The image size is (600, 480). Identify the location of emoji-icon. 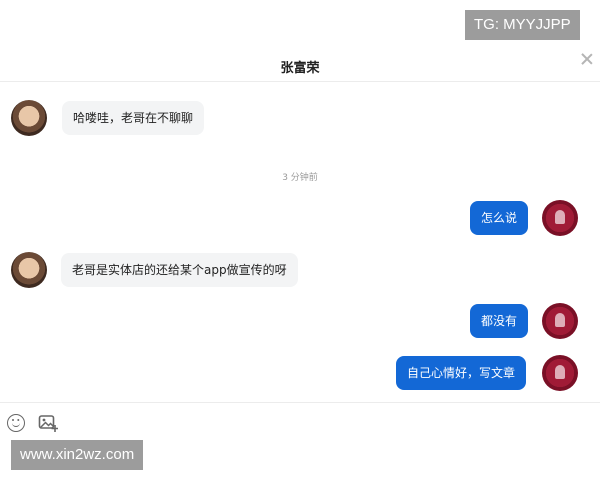
(16, 423).